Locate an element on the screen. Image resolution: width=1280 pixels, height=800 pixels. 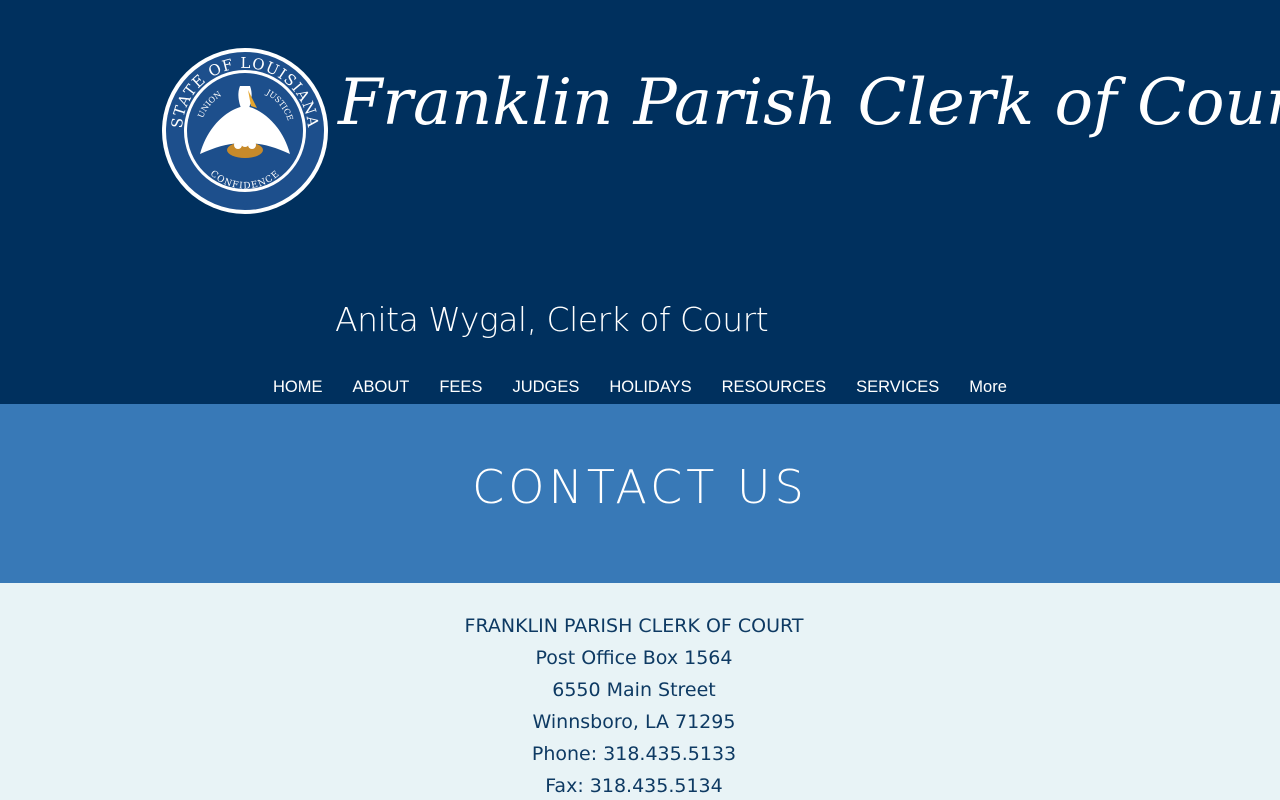
office-name: FRANKLIN PARISH CLERK OF COURT is located at coordinates (634, 626).